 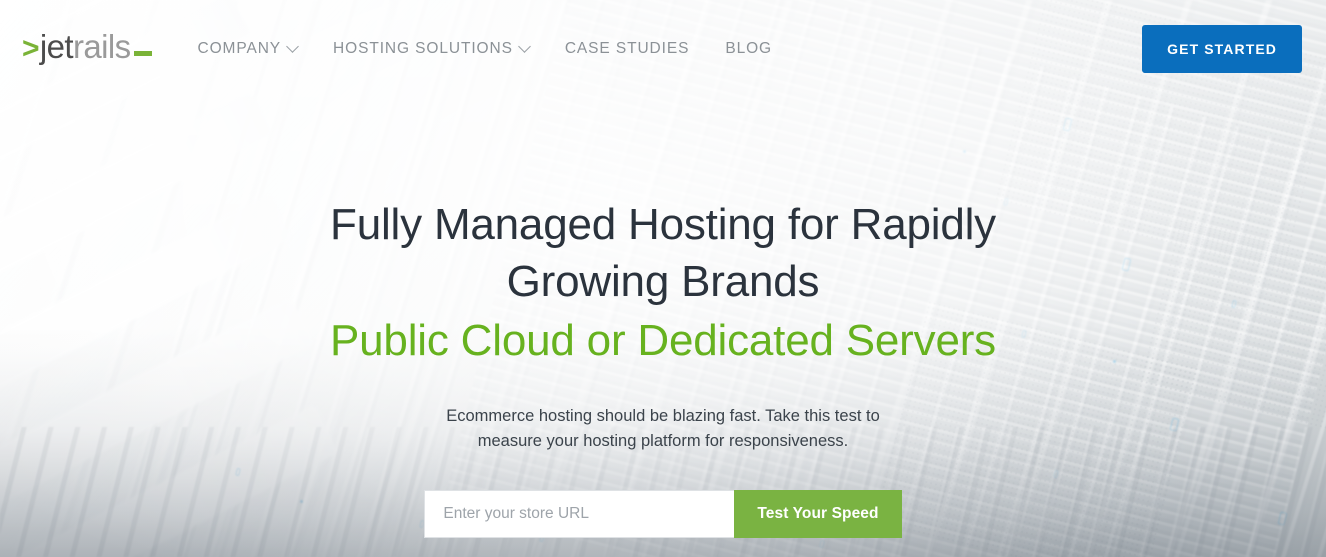 I want to click on logo-text-primary: jet, so click(x=56, y=46).